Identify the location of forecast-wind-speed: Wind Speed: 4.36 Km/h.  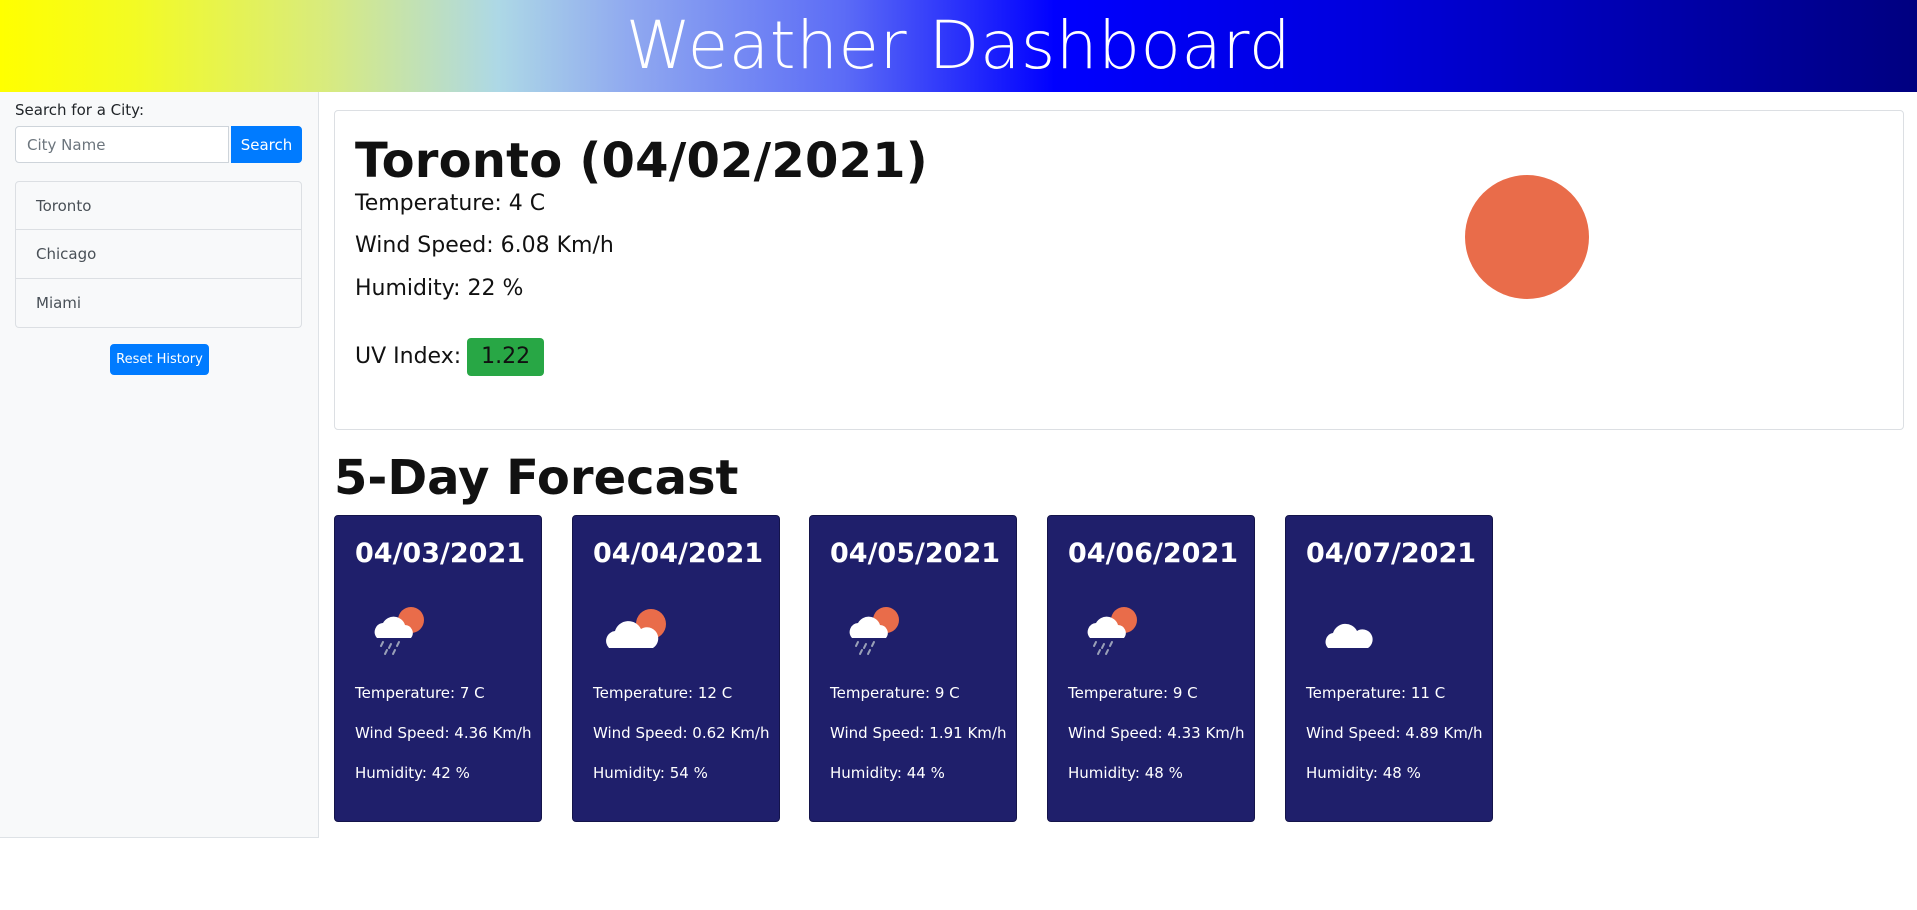
(443, 733).